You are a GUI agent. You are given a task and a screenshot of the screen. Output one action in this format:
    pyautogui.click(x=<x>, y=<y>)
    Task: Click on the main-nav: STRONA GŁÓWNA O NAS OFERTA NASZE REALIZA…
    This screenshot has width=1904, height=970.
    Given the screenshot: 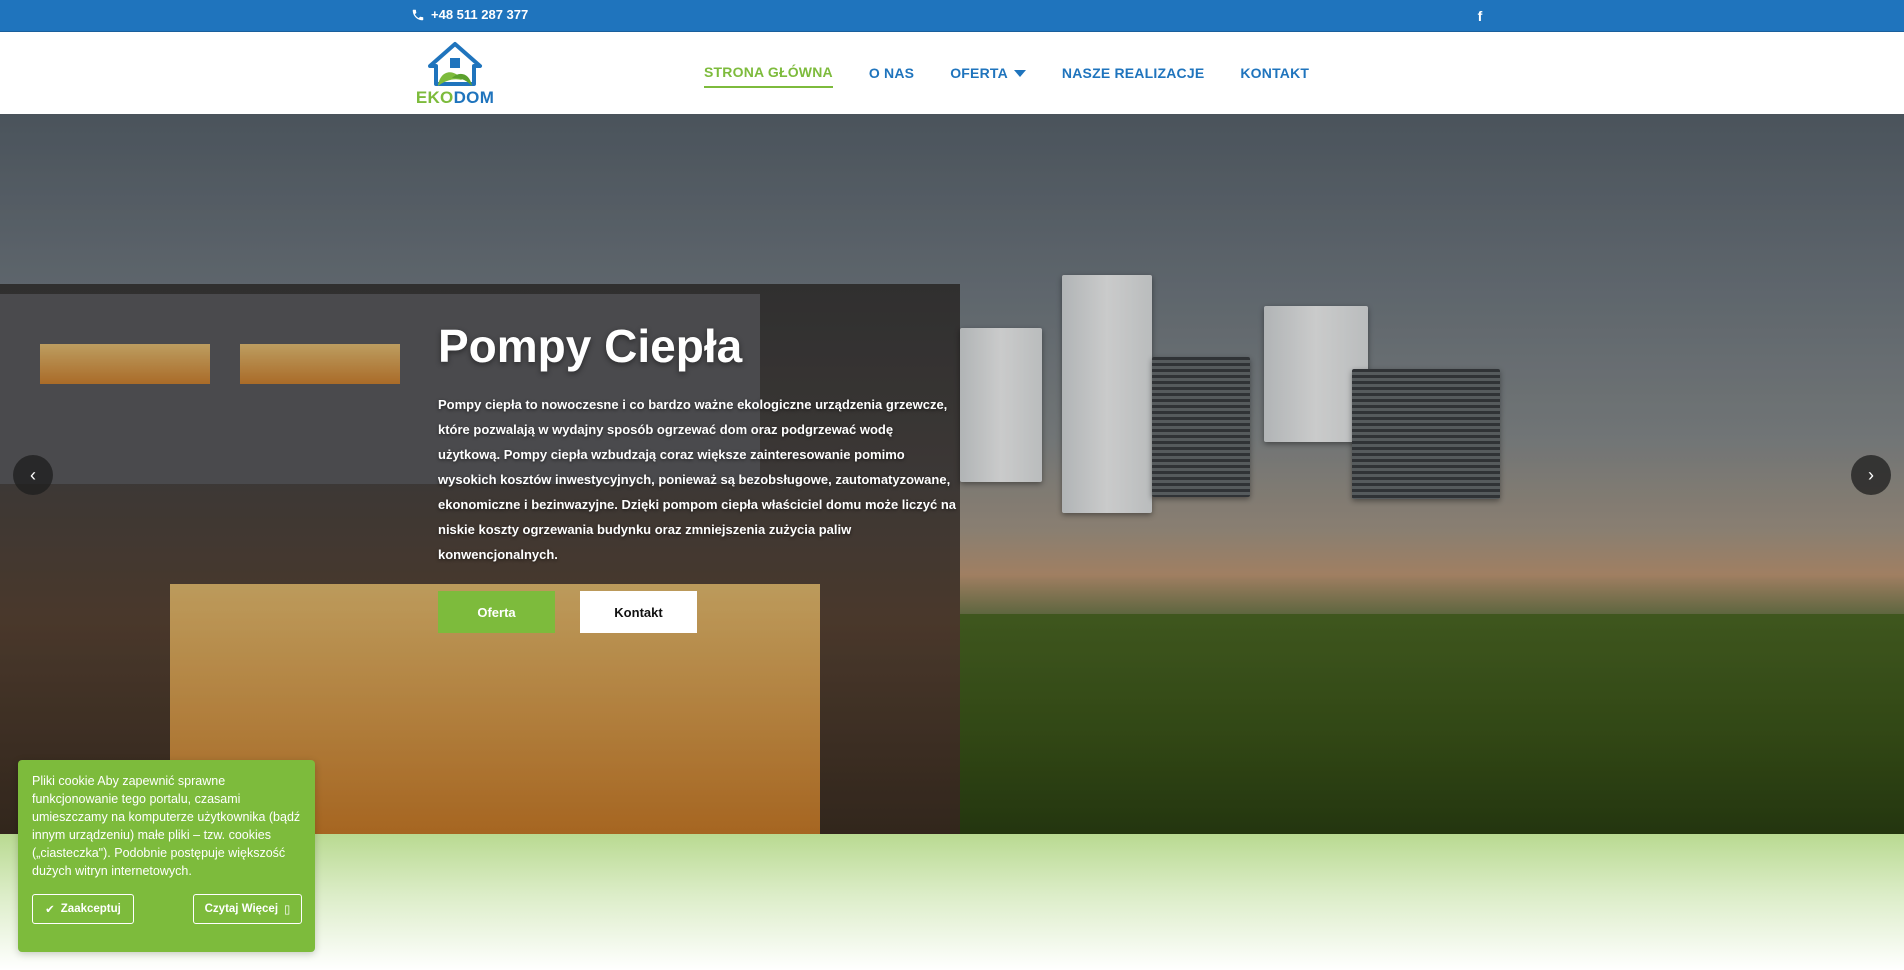 What is the action you would take?
    pyautogui.click(x=1024, y=76)
    